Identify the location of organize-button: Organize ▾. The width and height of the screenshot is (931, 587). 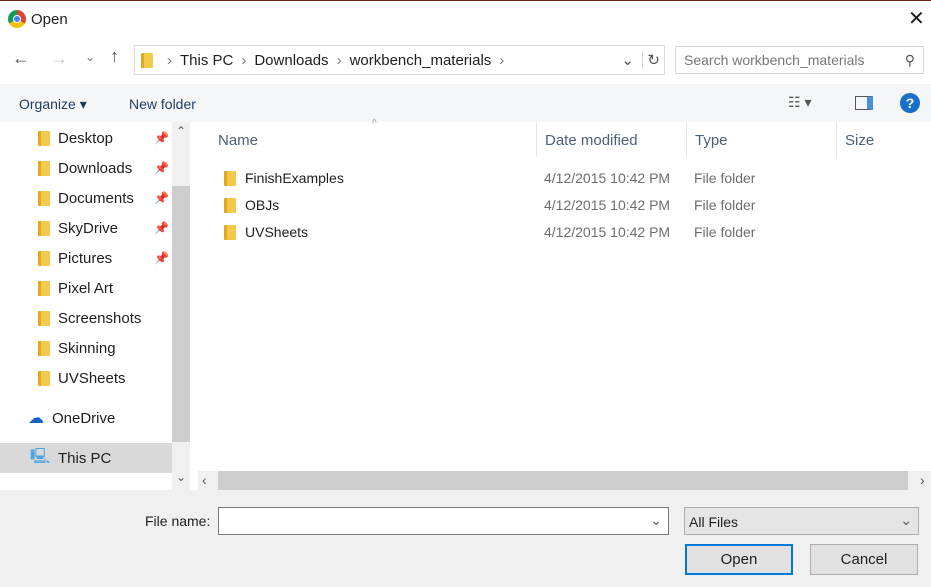
(53, 104).